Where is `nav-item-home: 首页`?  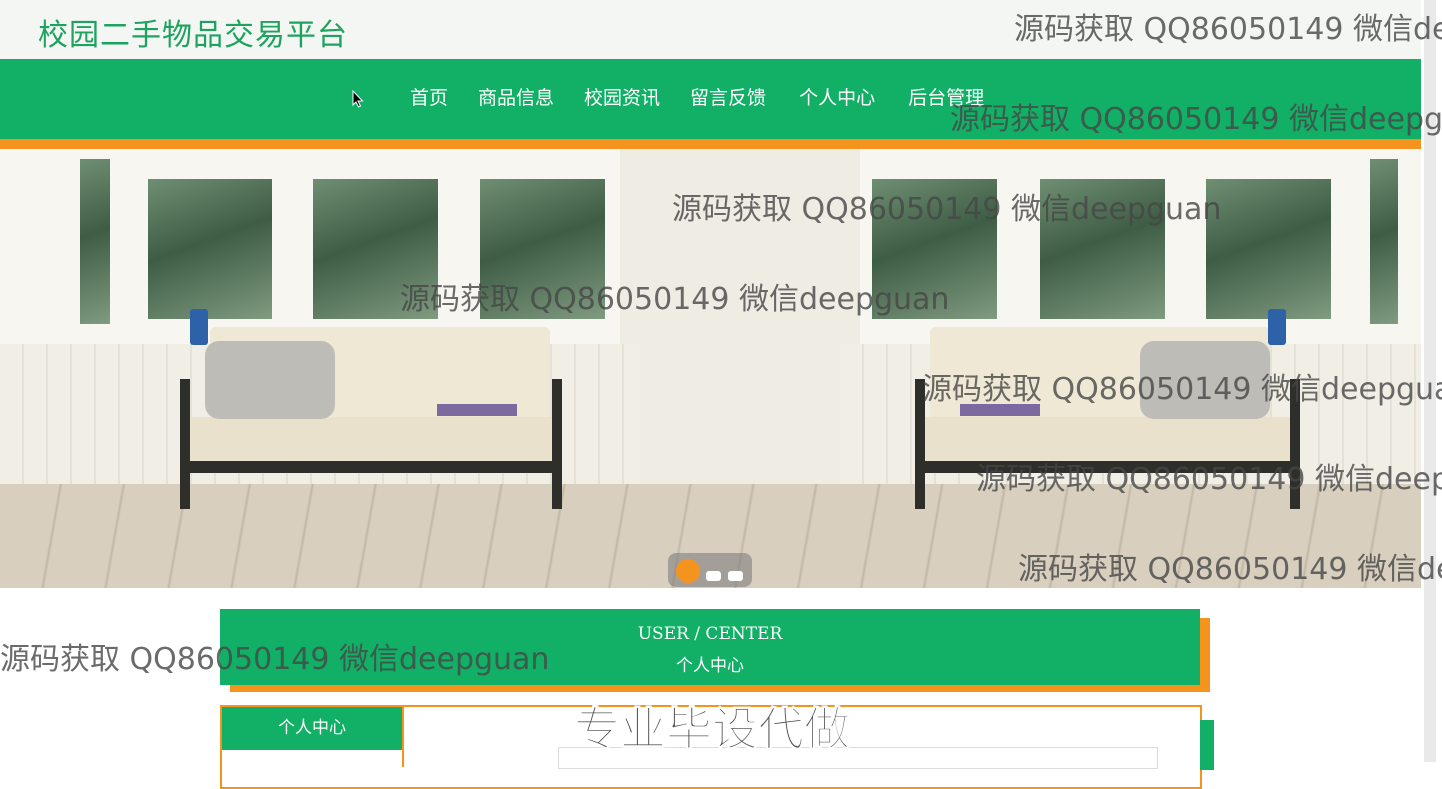 nav-item-home: 首页 is located at coordinates (429, 96).